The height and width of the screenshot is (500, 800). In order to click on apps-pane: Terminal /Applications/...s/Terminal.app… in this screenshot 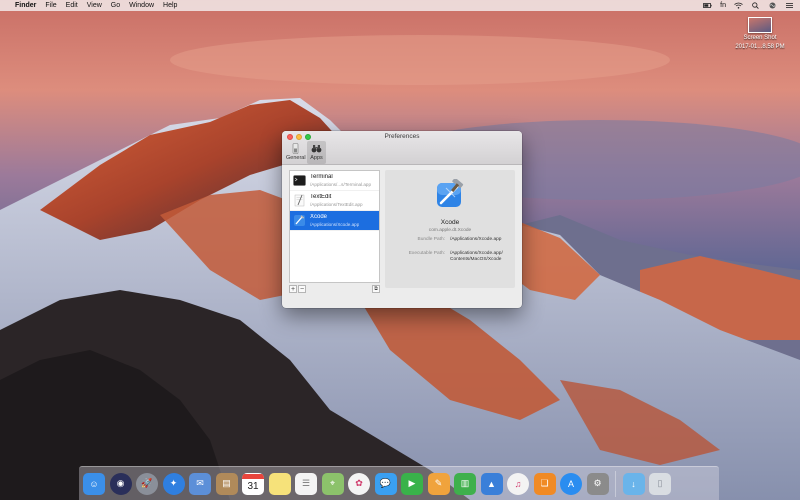, I will do `click(402, 237)`.